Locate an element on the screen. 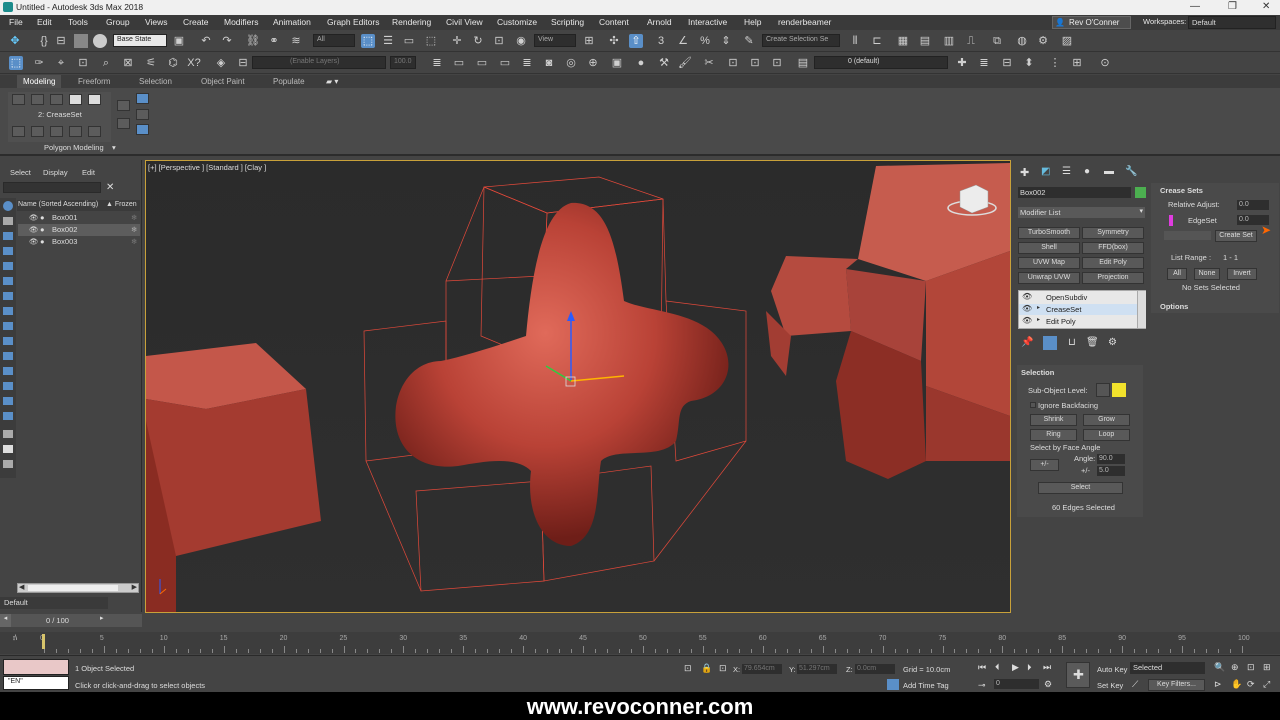 The height and width of the screenshot is (720, 1280). layer-move-icon: ⬍ is located at coordinates (1029, 63).